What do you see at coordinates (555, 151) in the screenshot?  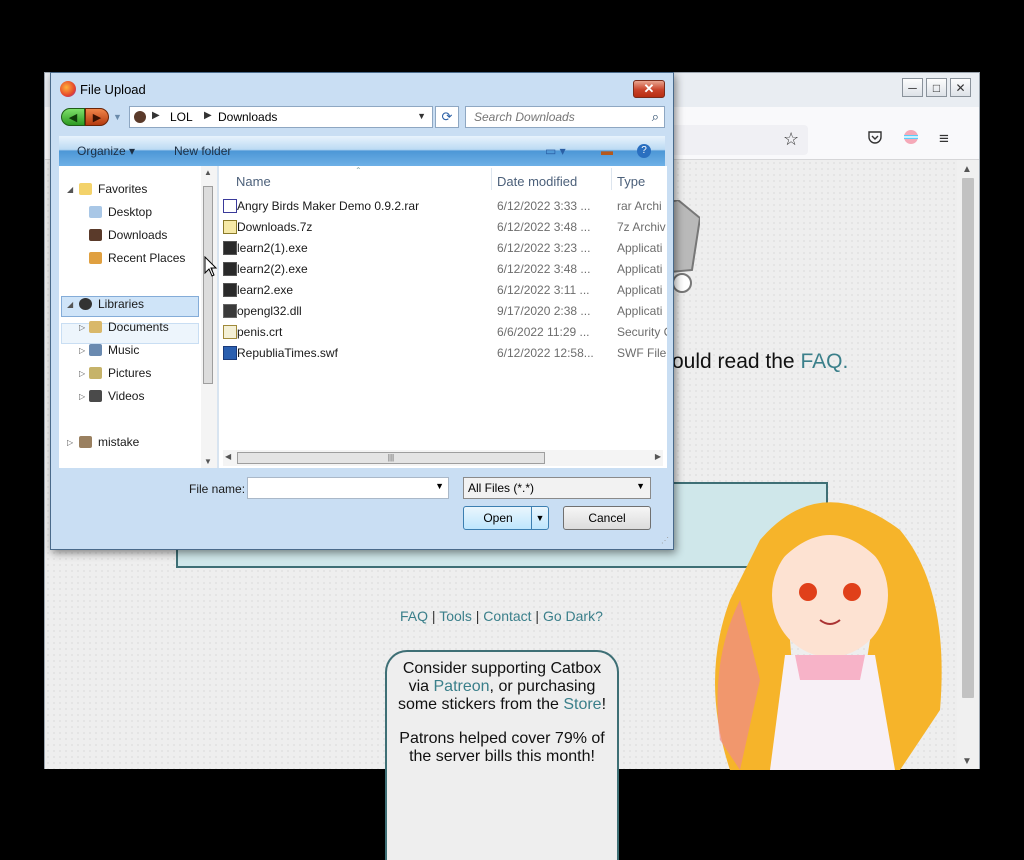 I see `view-options-icon: ▭ ▾` at bounding box center [555, 151].